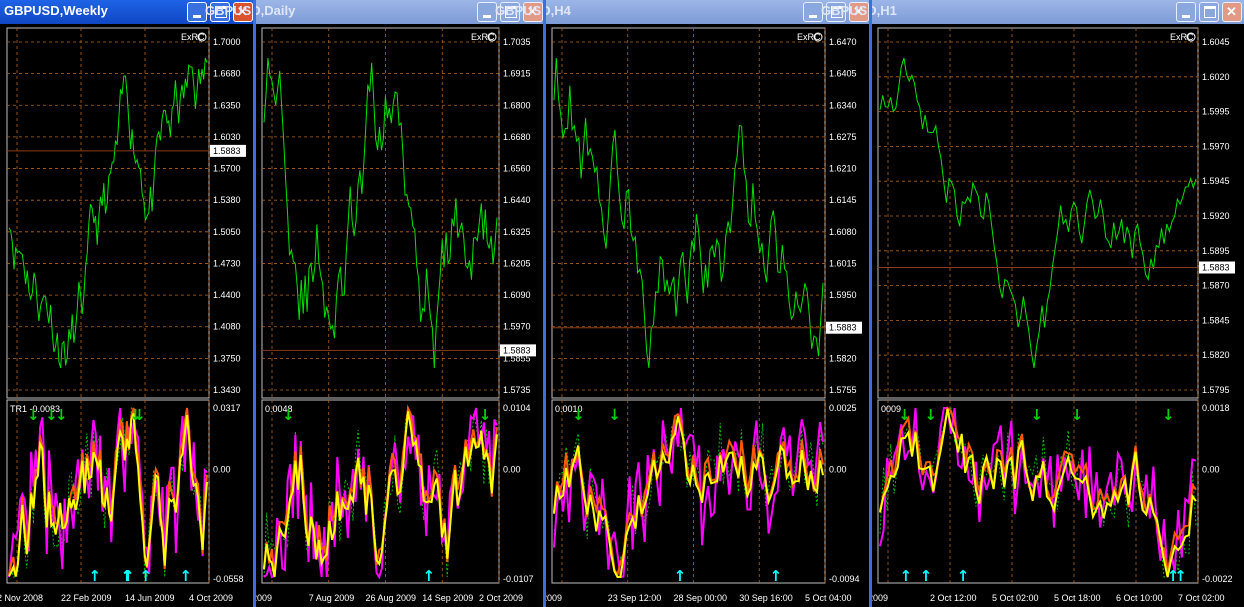 The height and width of the screenshot is (607, 1244). What do you see at coordinates (843, 390) in the screenshot?
I see `price-tick-label: 1.5755` at bounding box center [843, 390].